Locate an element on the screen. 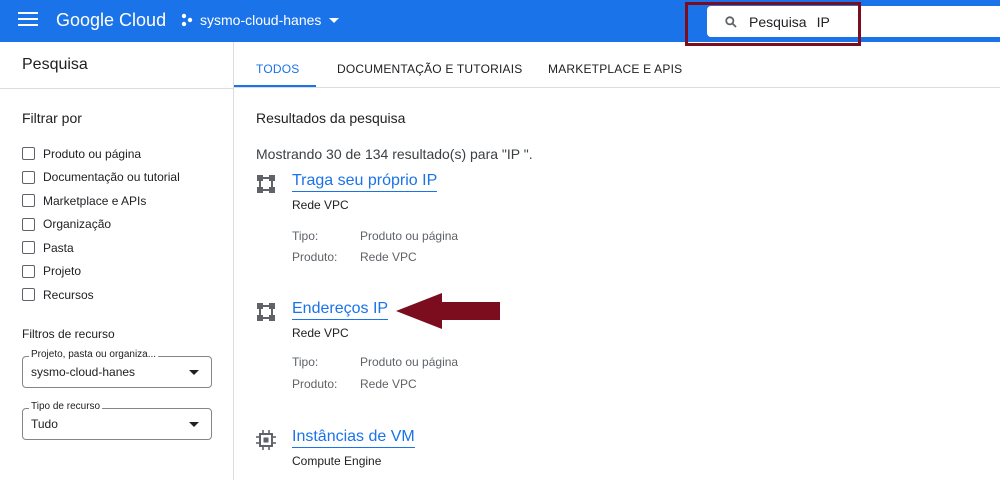 This screenshot has height=480, width=1000. result-title-link: Instâncias de VM is located at coordinates (353, 438).